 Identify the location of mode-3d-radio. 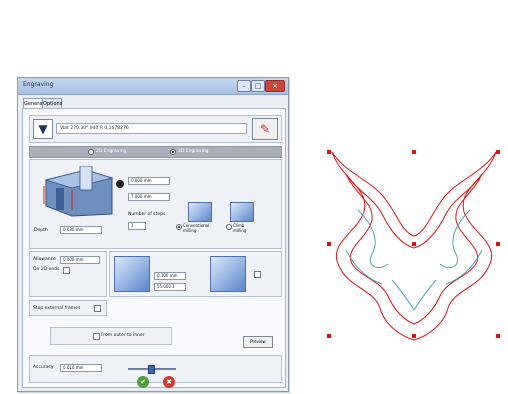
(173, 152).